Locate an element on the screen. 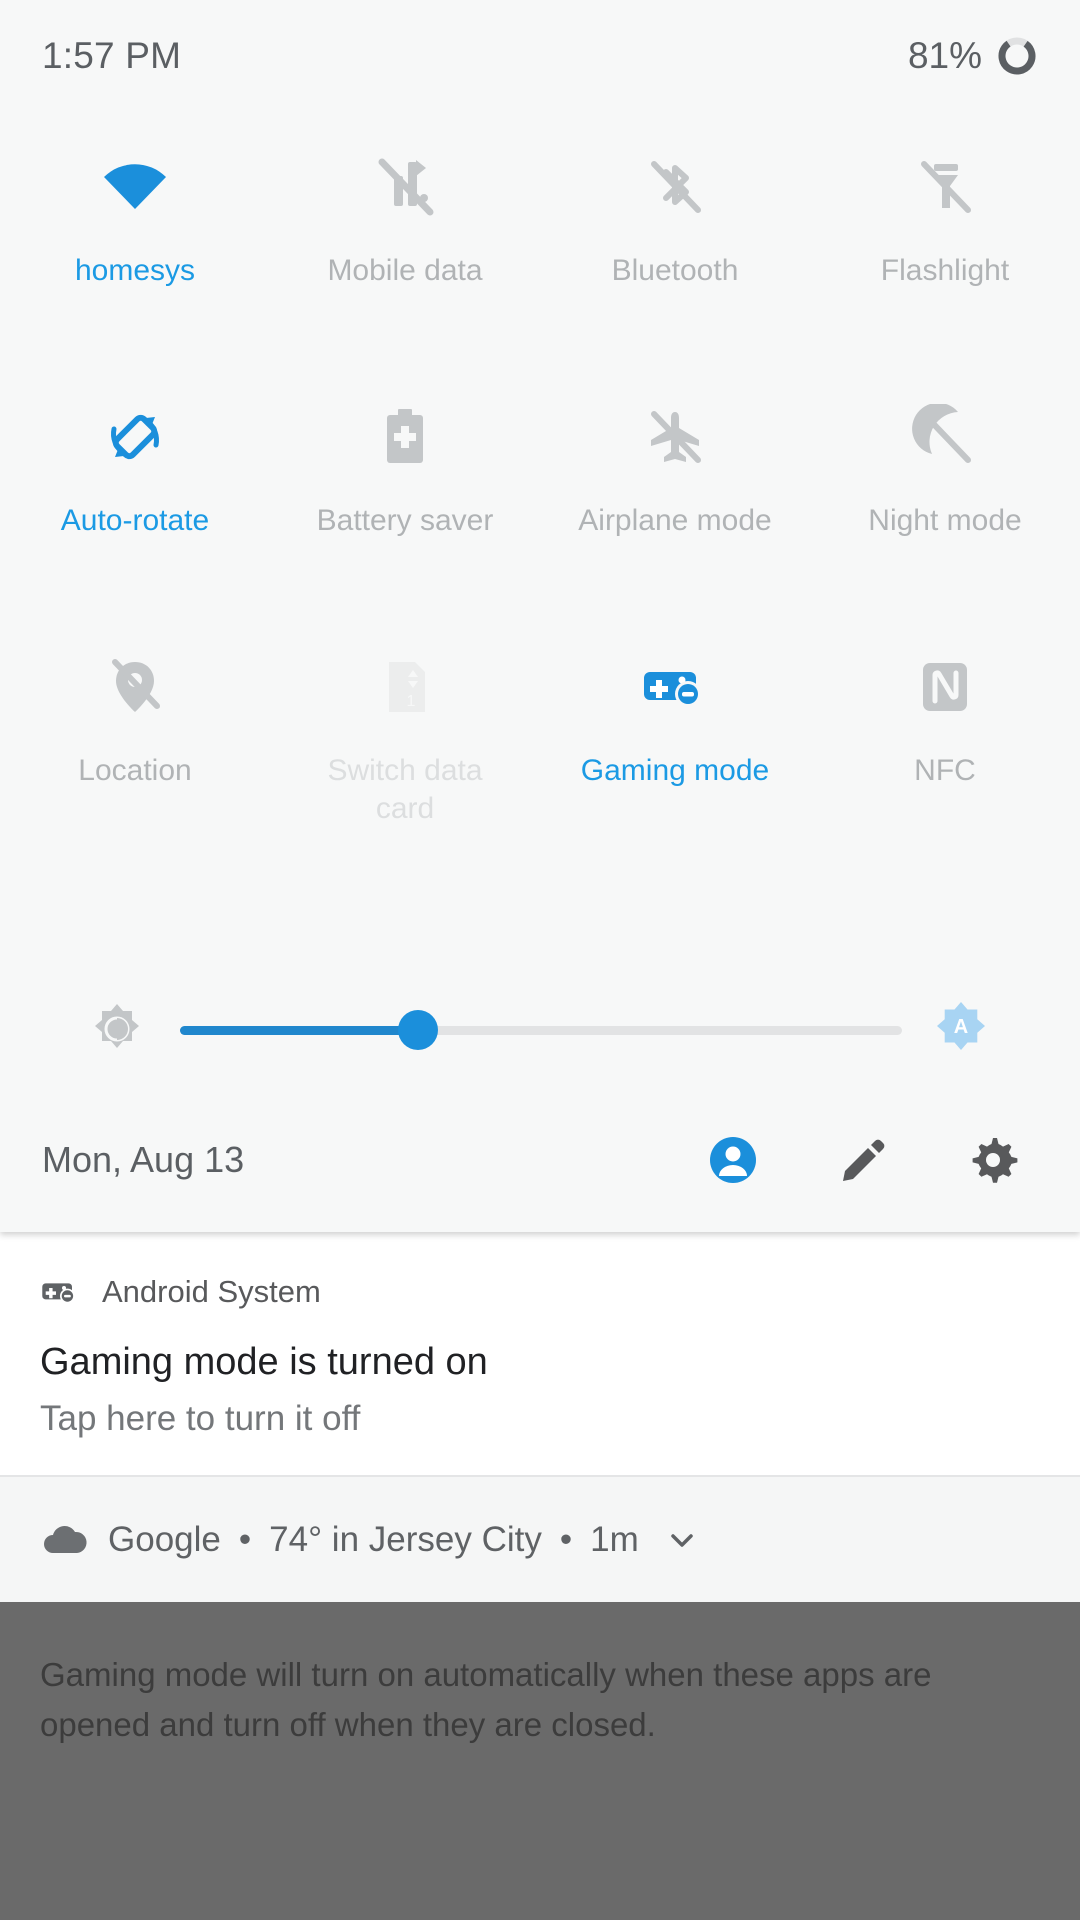 This screenshot has height=1920, width=1080. weather-temperature: 74° in Jersey City is located at coordinates (405, 1539).